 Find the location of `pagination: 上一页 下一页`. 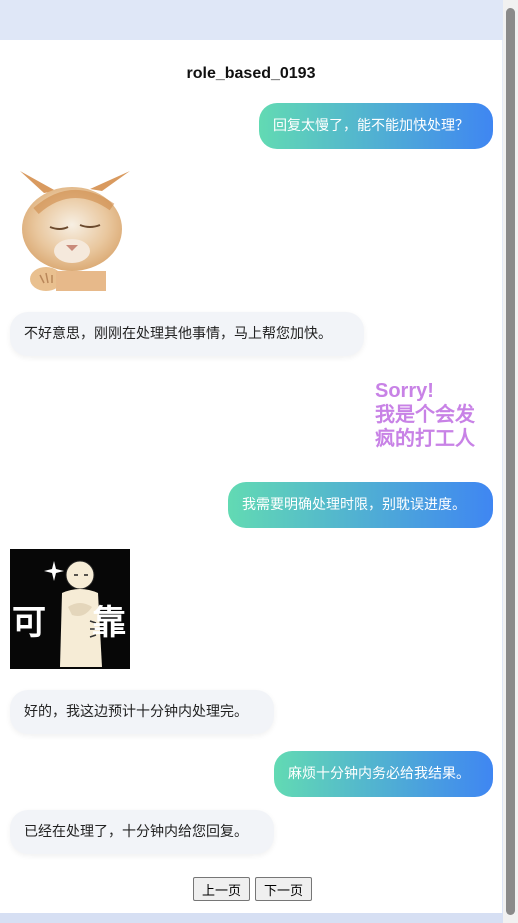

pagination: 上一页 下一页 is located at coordinates (253, 889).